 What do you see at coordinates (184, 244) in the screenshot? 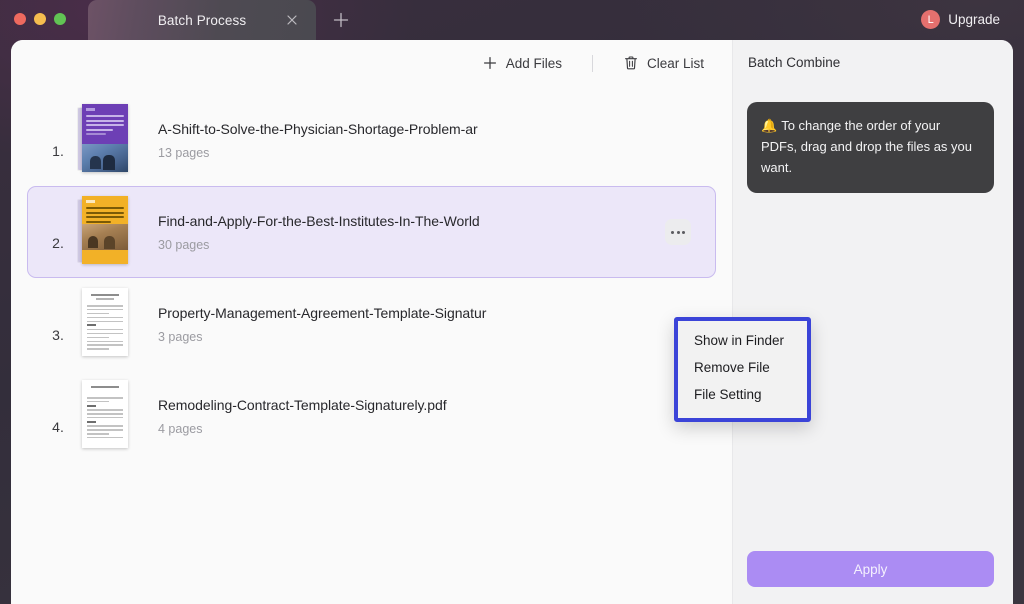
I see `file-page-count: 30 pages` at bounding box center [184, 244].